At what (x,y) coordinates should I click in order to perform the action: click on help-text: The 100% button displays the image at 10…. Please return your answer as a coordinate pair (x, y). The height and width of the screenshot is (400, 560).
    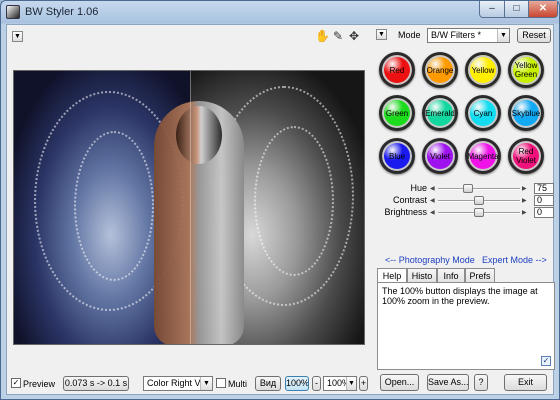
    Looking at the image, I should click on (460, 296).